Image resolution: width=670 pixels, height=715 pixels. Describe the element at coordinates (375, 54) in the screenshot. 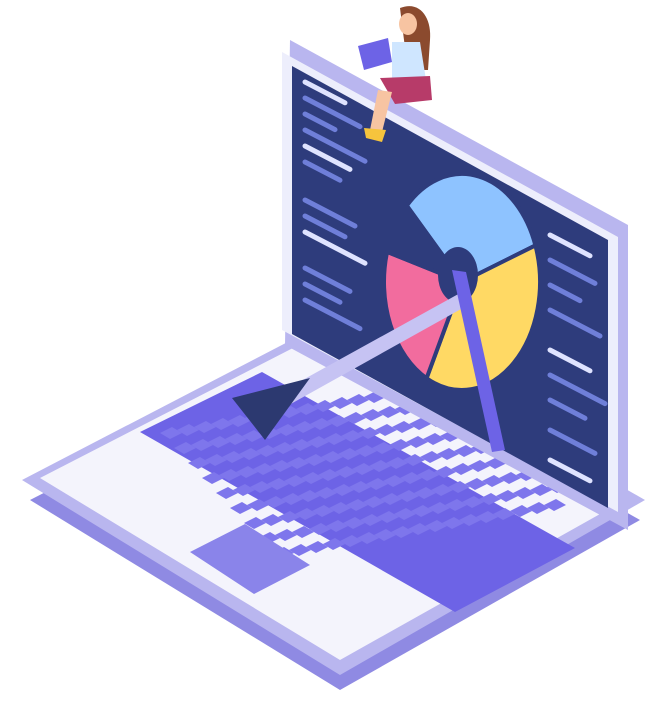

I see `laptop-small-icon` at that location.